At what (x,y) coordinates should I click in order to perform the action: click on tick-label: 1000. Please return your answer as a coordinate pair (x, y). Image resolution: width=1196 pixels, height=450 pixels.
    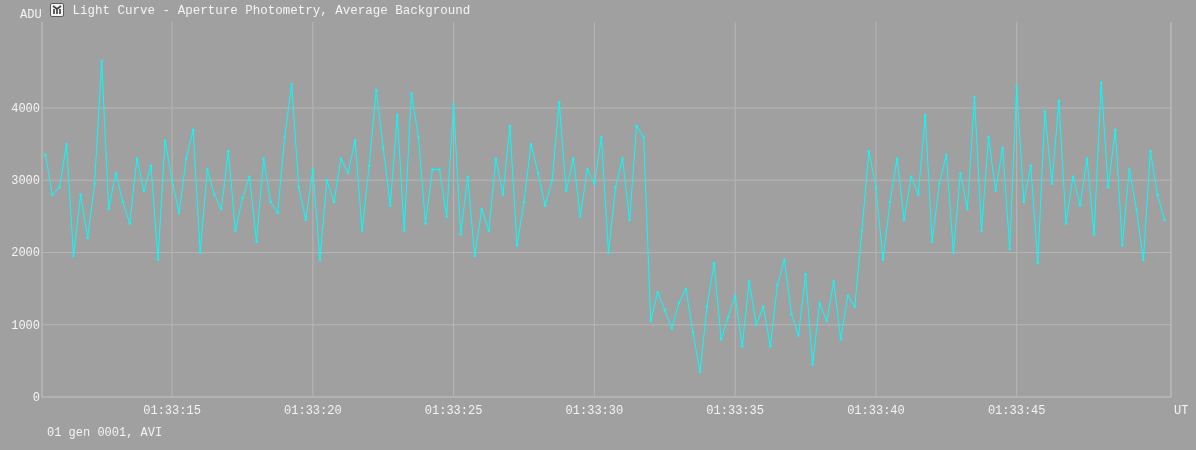
    Looking at the image, I should click on (25, 325).